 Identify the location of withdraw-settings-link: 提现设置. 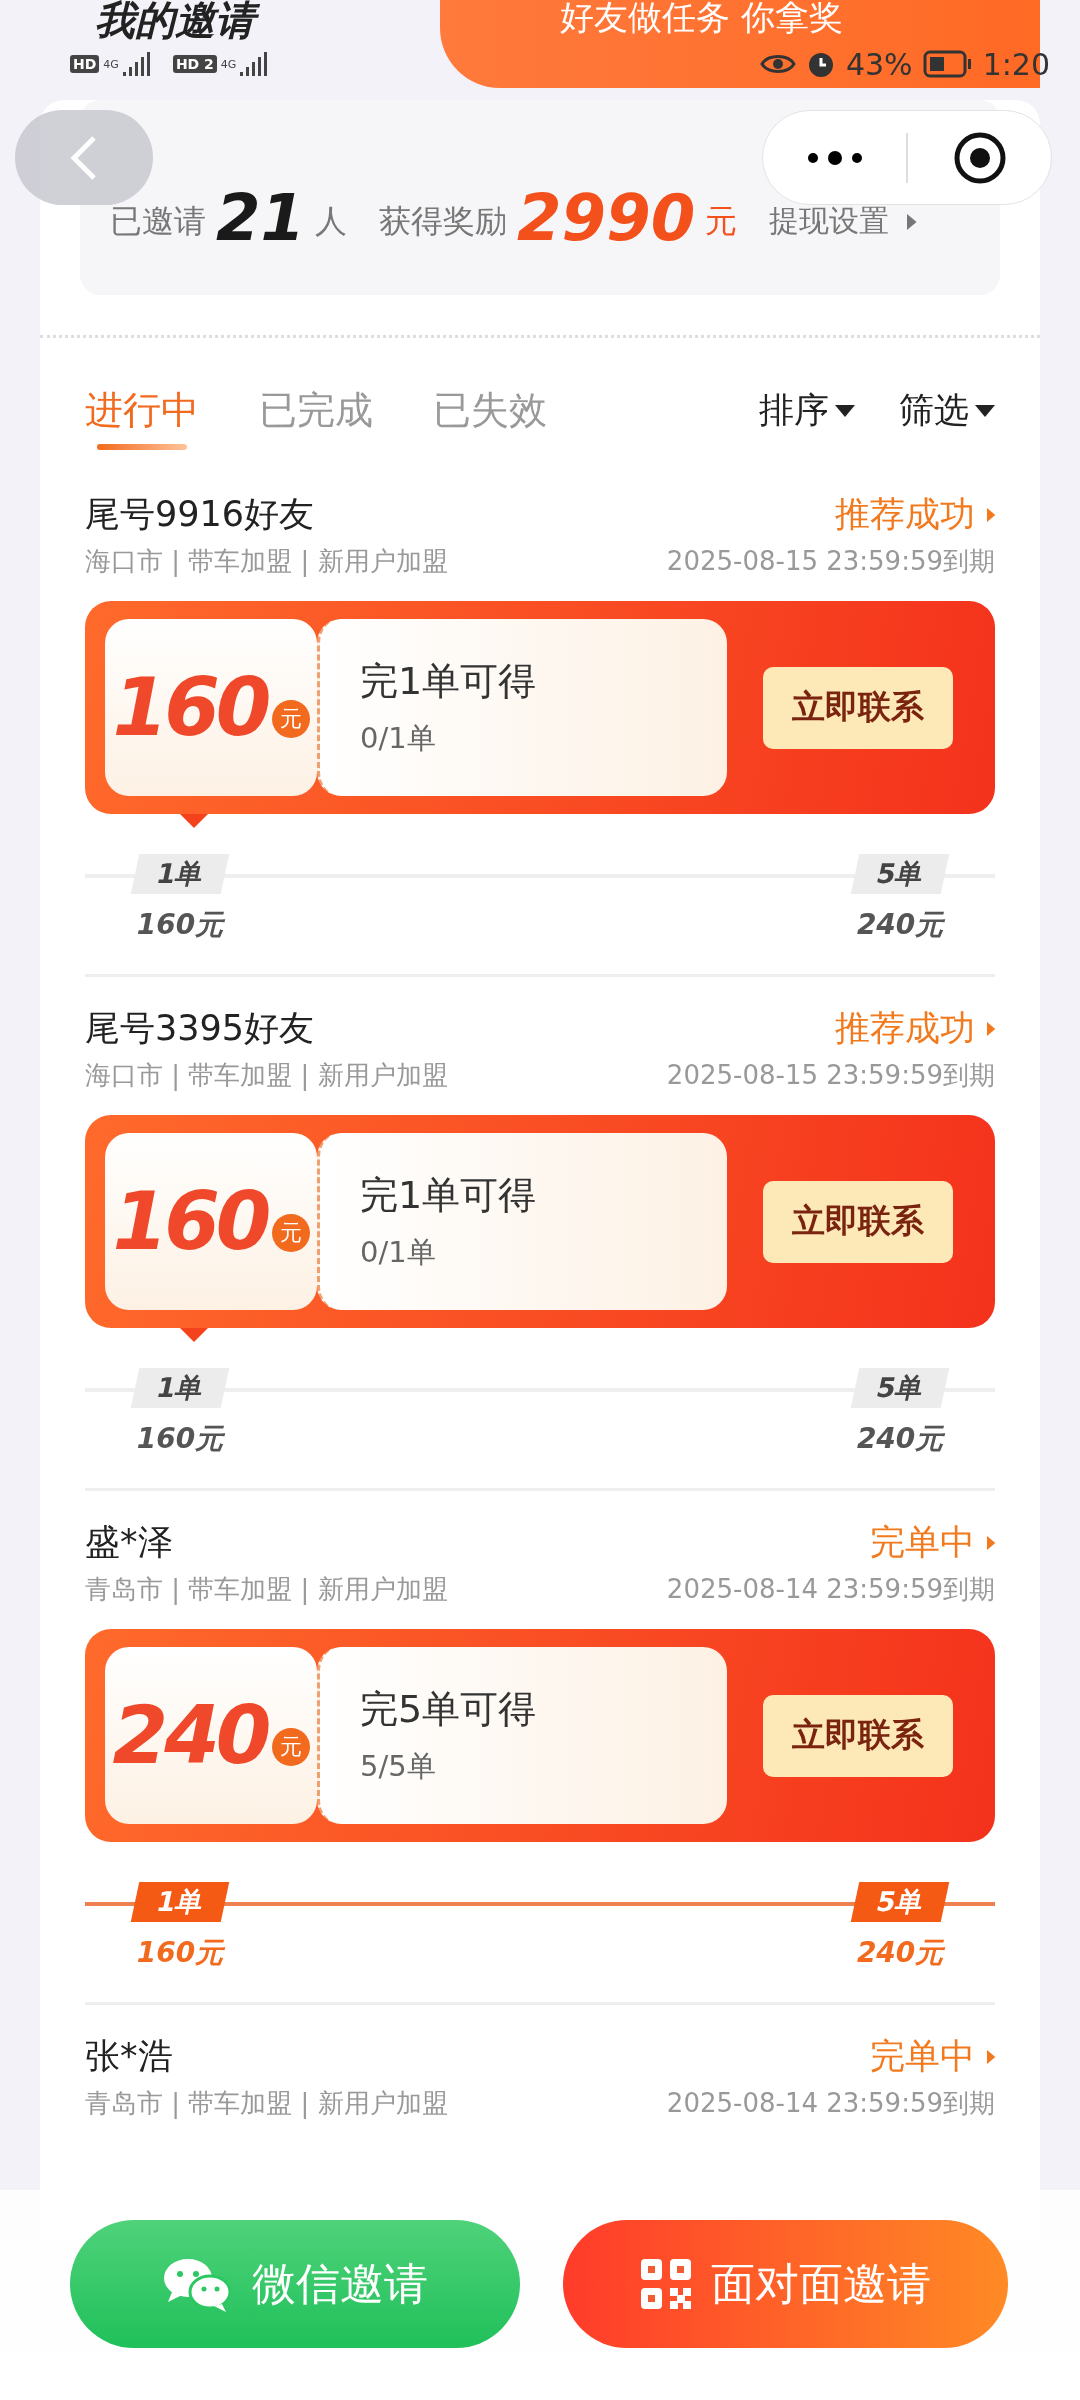
(843, 221).